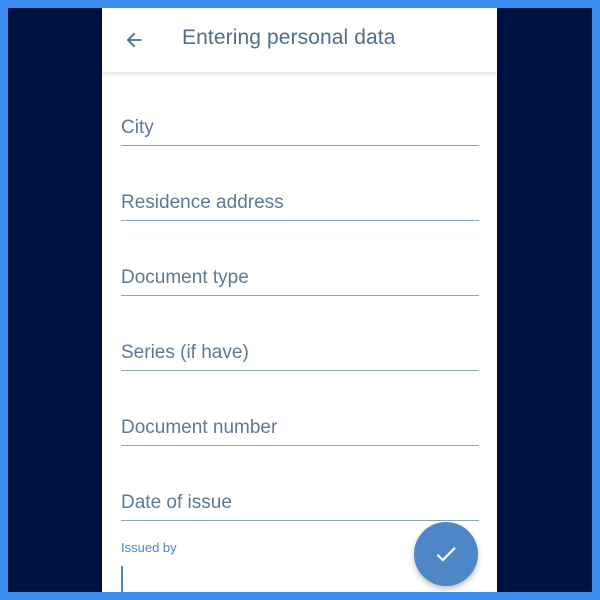  I want to click on city-field-label: City, so click(137, 127).